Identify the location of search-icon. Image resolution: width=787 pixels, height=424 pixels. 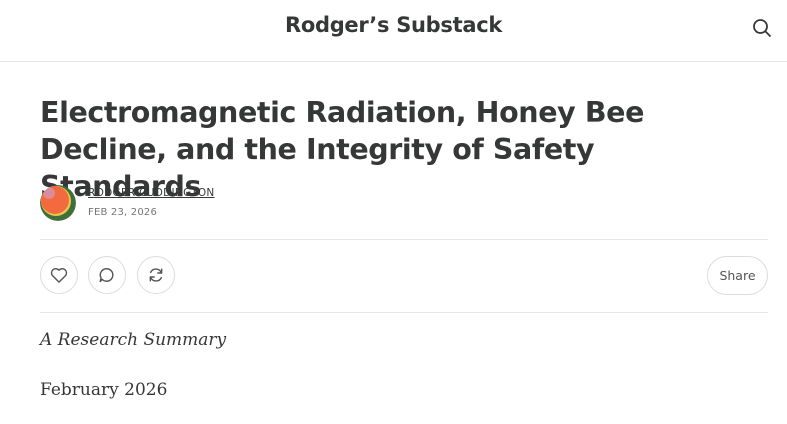
(762, 28).